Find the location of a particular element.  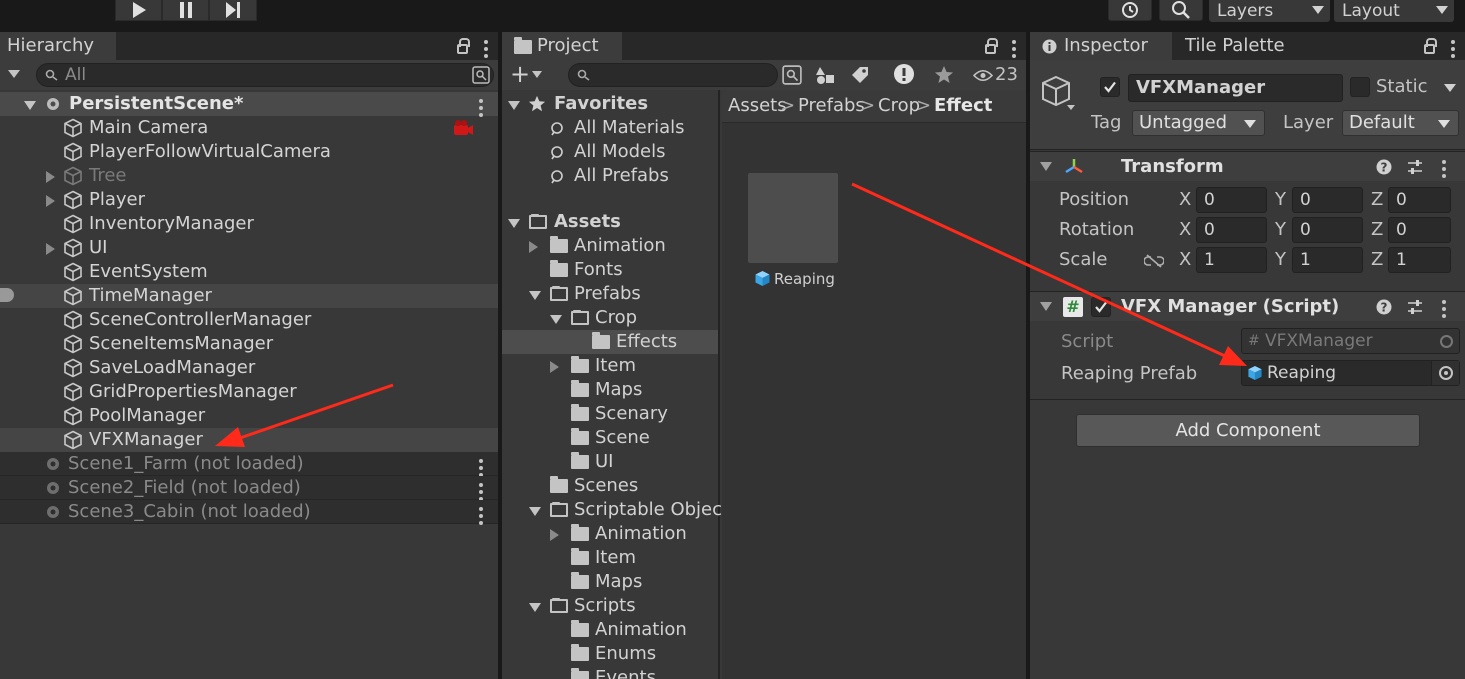

add-component-button: Add Component is located at coordinates (1248, 430).